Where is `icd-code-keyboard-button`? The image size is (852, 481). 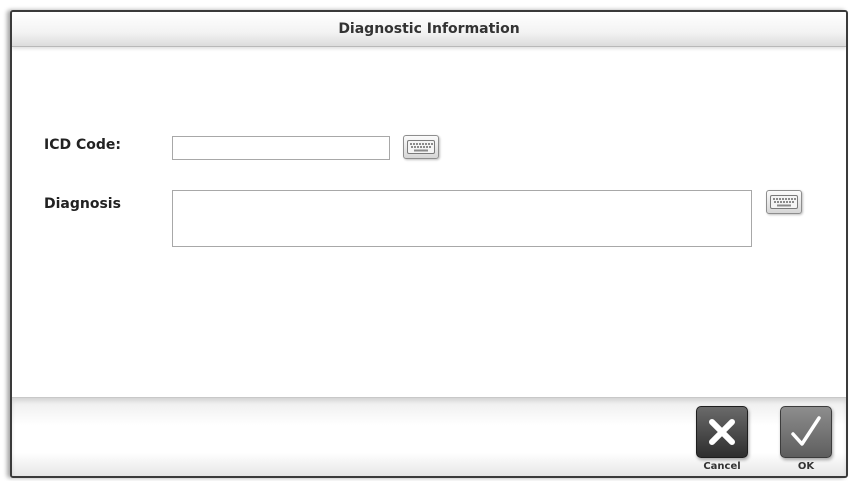
icd-code-keyboard-button is located at coordinates (421, 147).